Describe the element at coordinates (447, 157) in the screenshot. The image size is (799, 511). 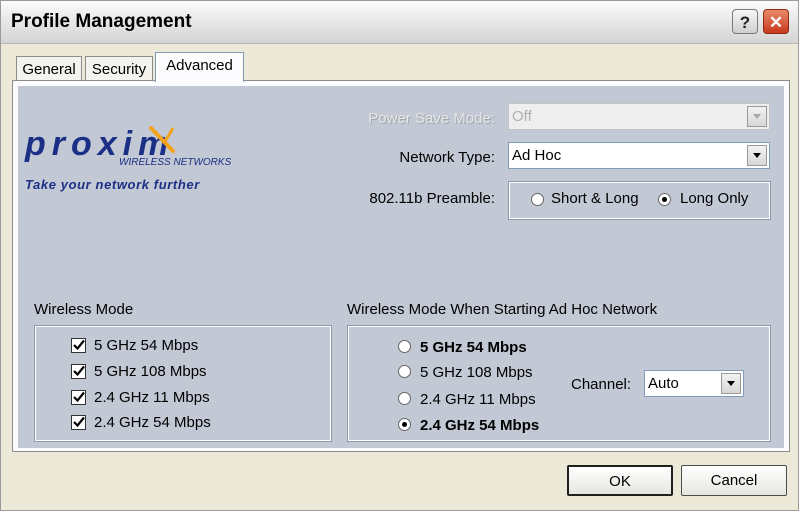
I see `network-type-label: Network Type:` at that location.